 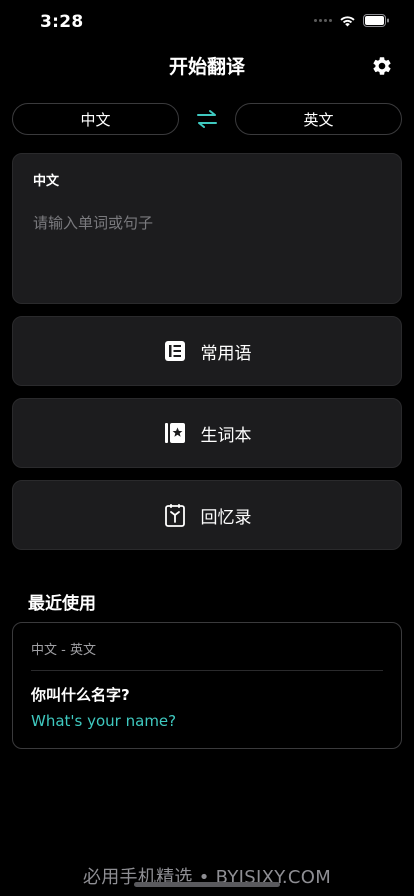 I want to click on memoir-button: 回忆录, so click(x=207, y=515).